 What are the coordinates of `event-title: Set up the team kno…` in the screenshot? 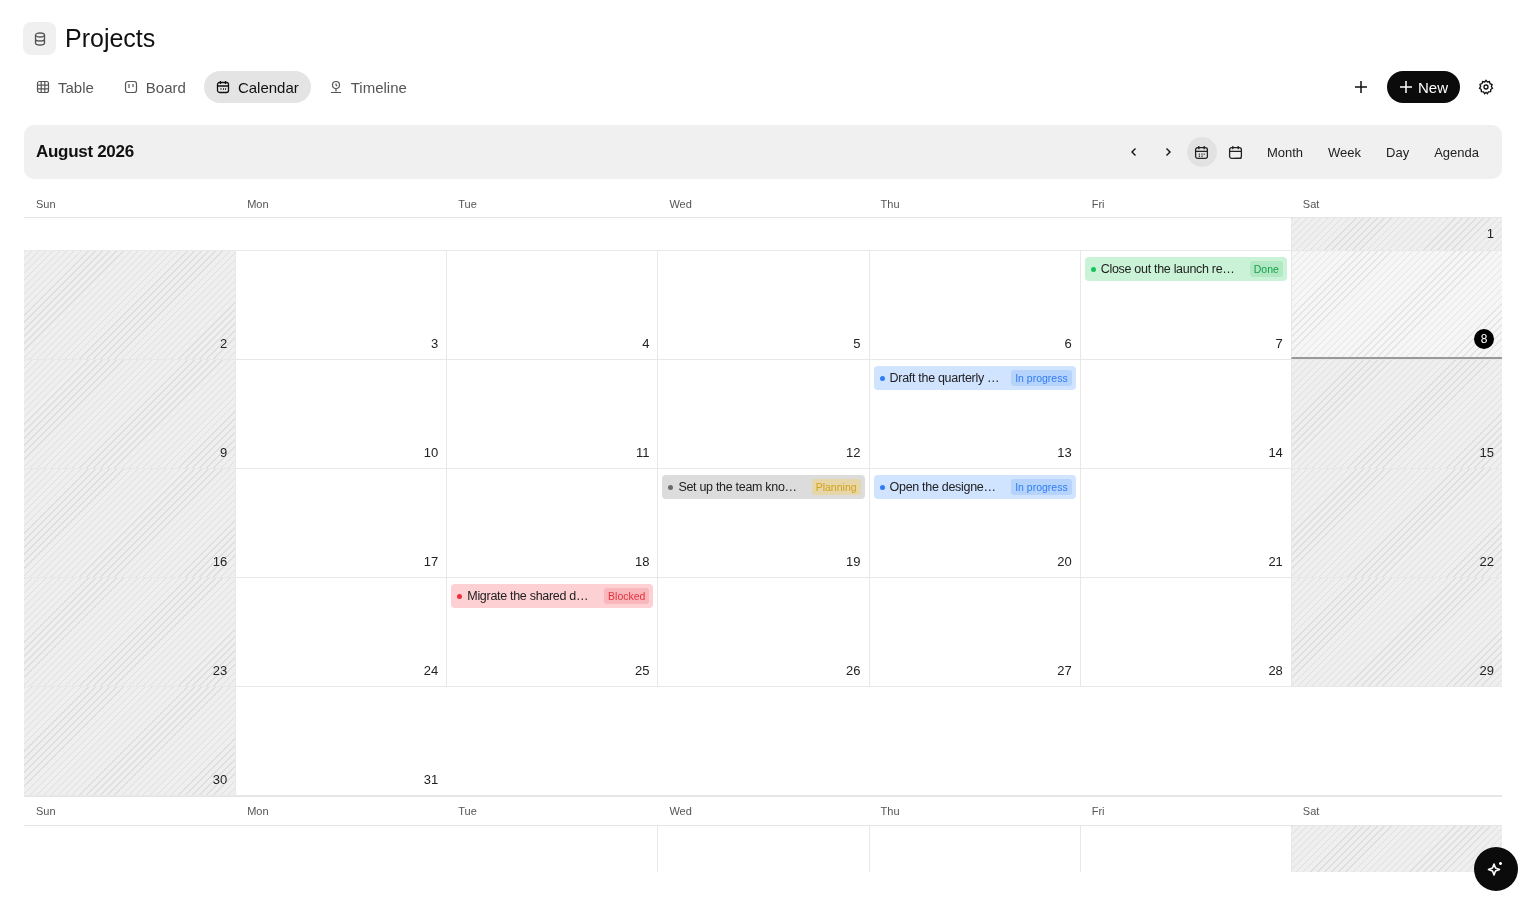 It's located at (738, 487).